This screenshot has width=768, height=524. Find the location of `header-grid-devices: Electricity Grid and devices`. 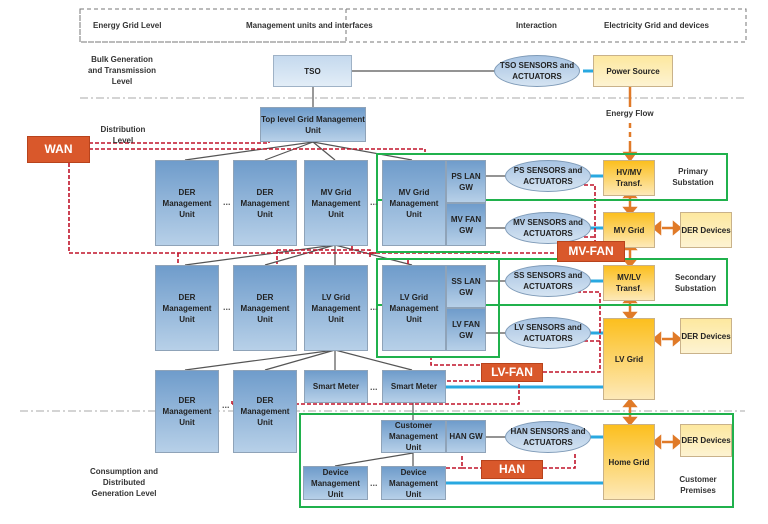

header-grid-devices: Electricity Grid and devices is located at coordinates (656, 25).